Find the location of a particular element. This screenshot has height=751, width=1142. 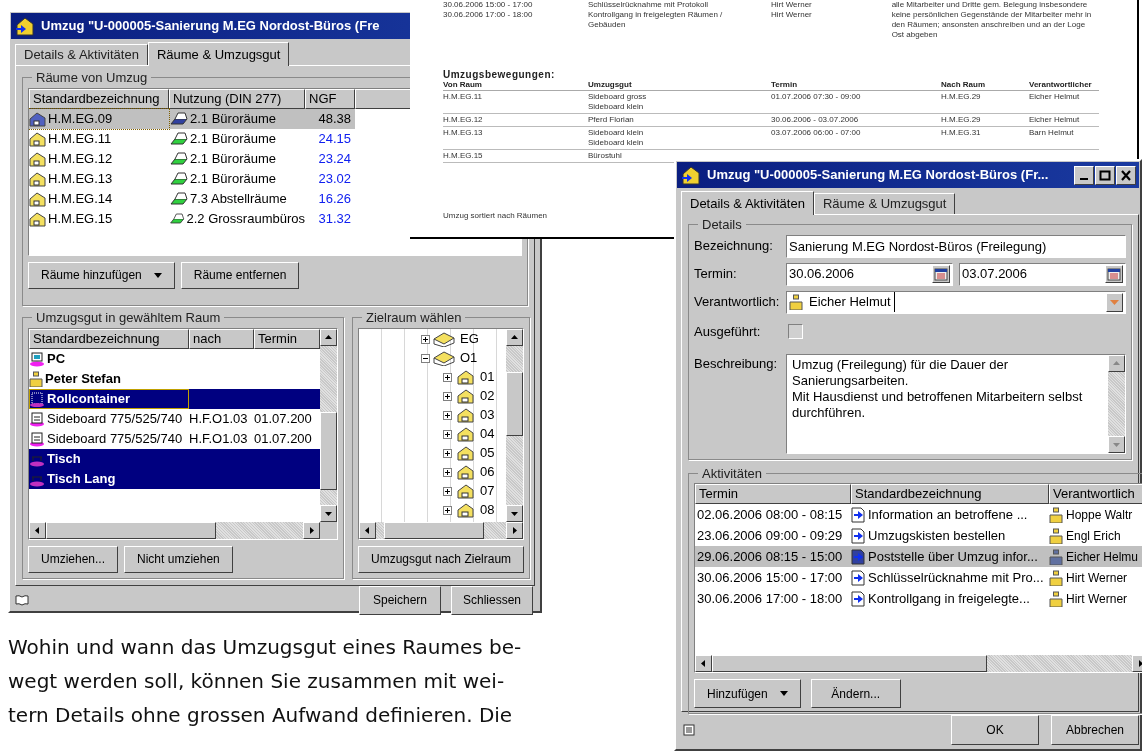

tree-item: O1 is located at coordinates (469, 358).